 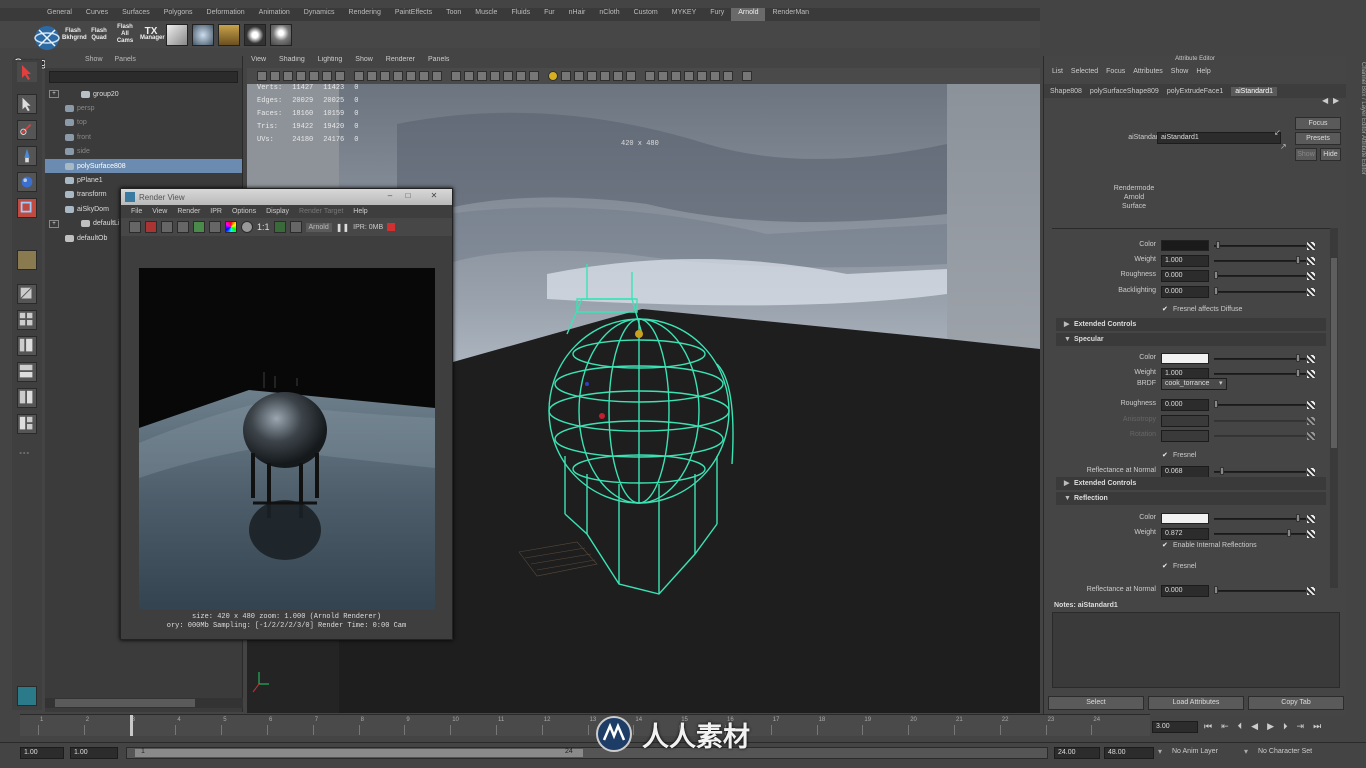 What do you see at coordinates (144, 703) in the screenshot?
I see `outliner-scrollbar` at bounding box center [144, 703].